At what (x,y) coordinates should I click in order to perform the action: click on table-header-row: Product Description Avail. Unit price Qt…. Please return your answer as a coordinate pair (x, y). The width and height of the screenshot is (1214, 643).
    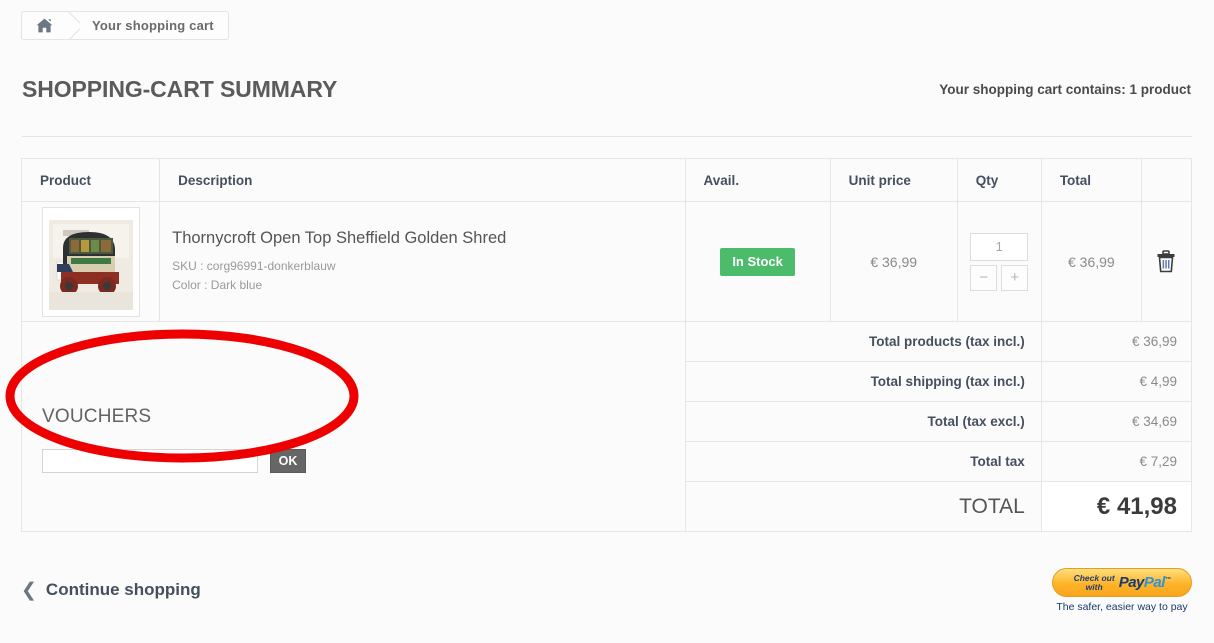
    Looking at the image, I should click on (606, 180).